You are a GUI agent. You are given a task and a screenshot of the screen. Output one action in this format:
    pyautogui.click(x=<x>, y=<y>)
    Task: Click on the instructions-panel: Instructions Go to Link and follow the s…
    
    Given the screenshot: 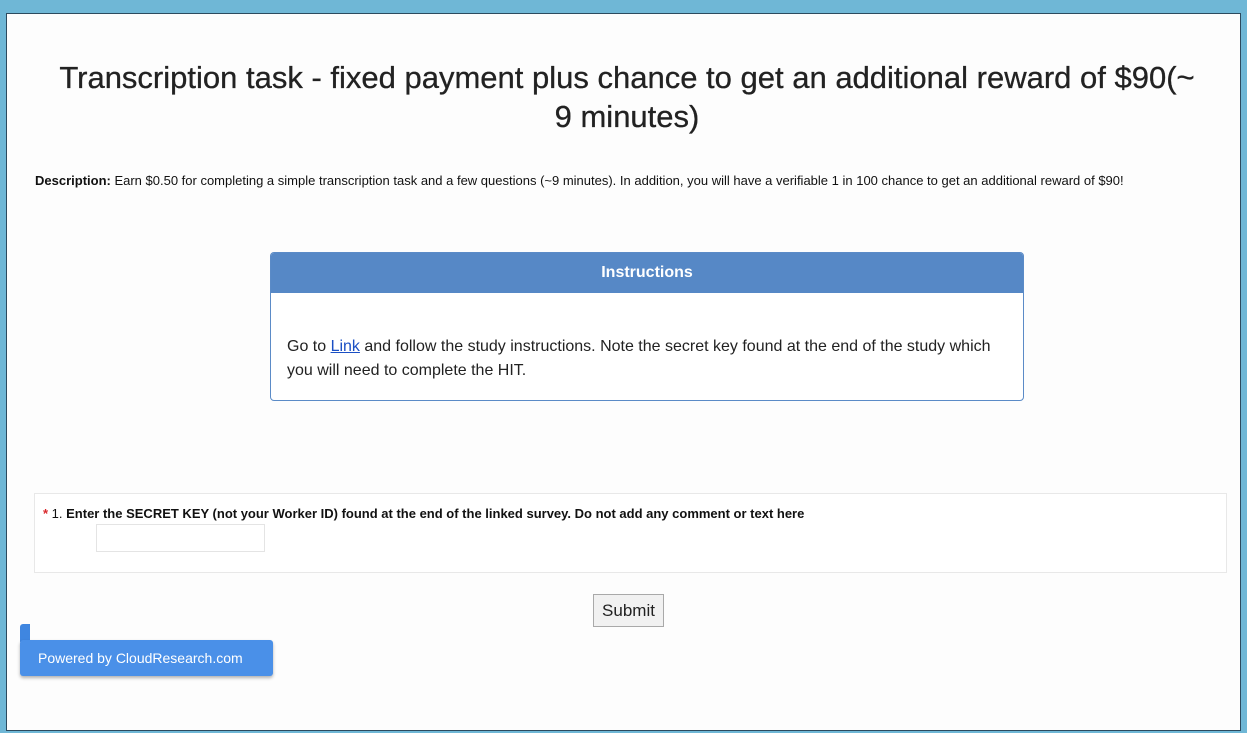 What is the action you would take?
    pyautogui.click(x=647, y=326)
    